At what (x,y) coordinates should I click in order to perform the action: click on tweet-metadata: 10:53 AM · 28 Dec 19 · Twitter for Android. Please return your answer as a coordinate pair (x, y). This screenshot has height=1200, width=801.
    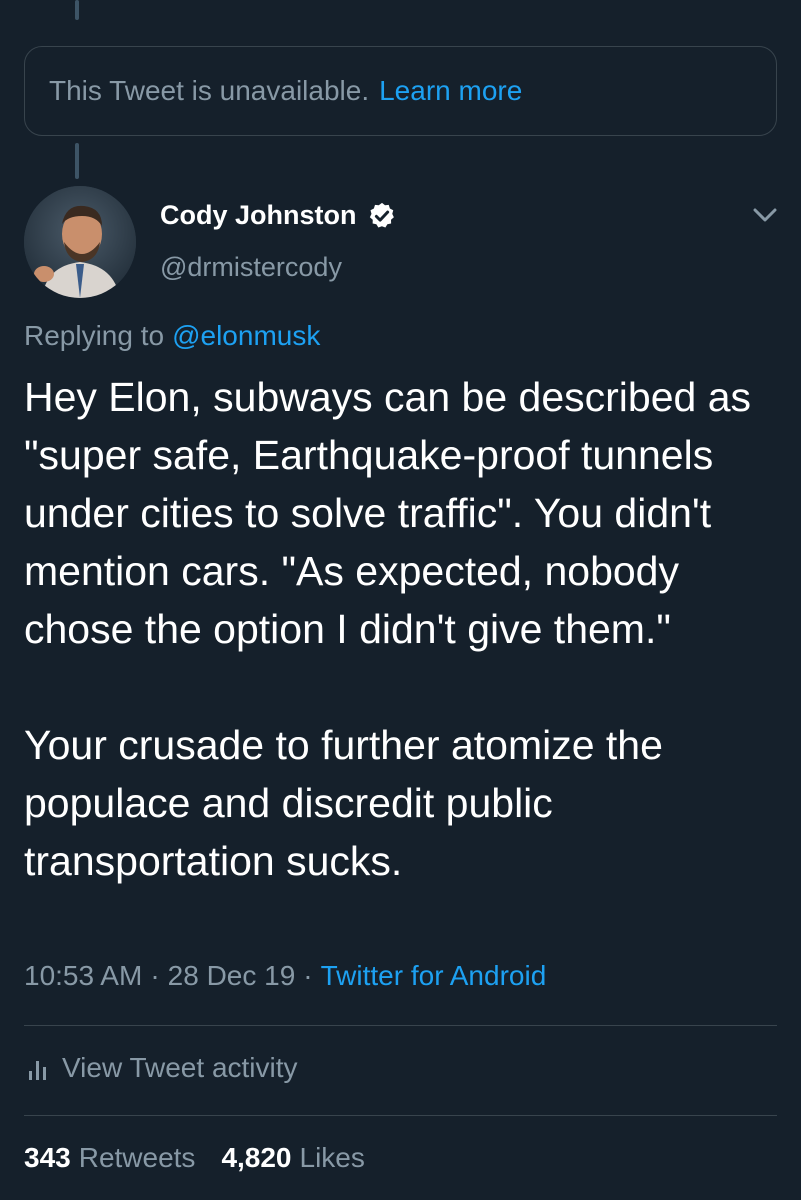
    Looking at the image, I should click on (285, 976).